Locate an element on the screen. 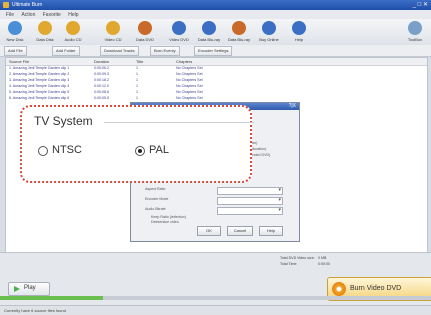 Image resolution: width=431 pixels, height=315 pixels. toolbox-button: ToolBox is located at coordinates (415, 32).